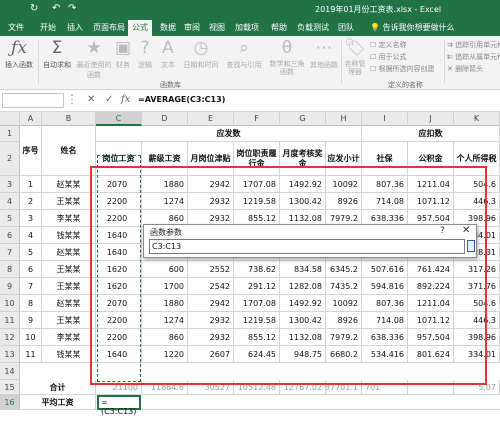 Image resolution: width=500 pixels, height=425 pixels. What do you see at coordinates (217, 27) in the screenshot?
I see `tab-view: 视图` at bounding box center [217, 27].